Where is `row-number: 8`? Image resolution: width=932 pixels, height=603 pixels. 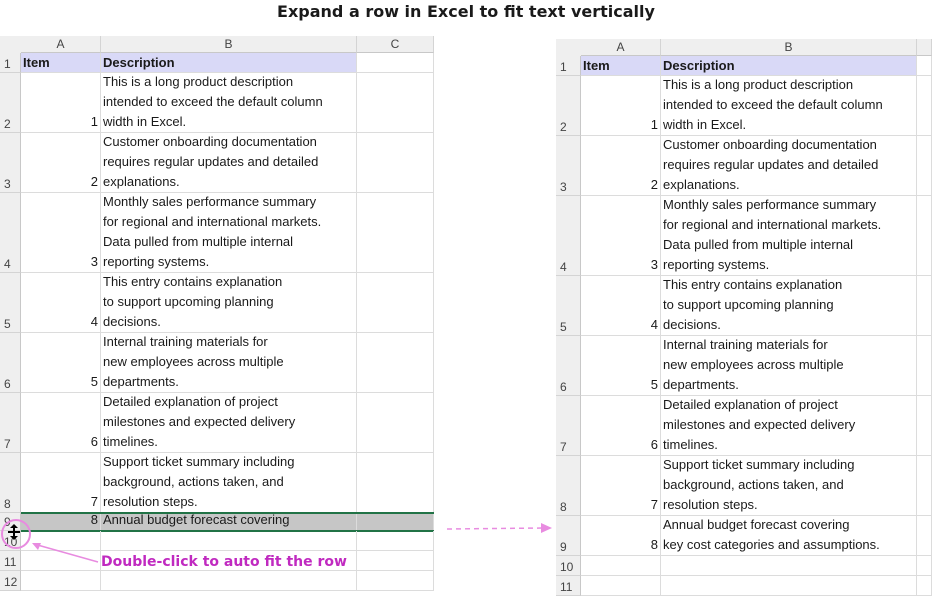
row-number: 8 is located at coordinates (563, 507).